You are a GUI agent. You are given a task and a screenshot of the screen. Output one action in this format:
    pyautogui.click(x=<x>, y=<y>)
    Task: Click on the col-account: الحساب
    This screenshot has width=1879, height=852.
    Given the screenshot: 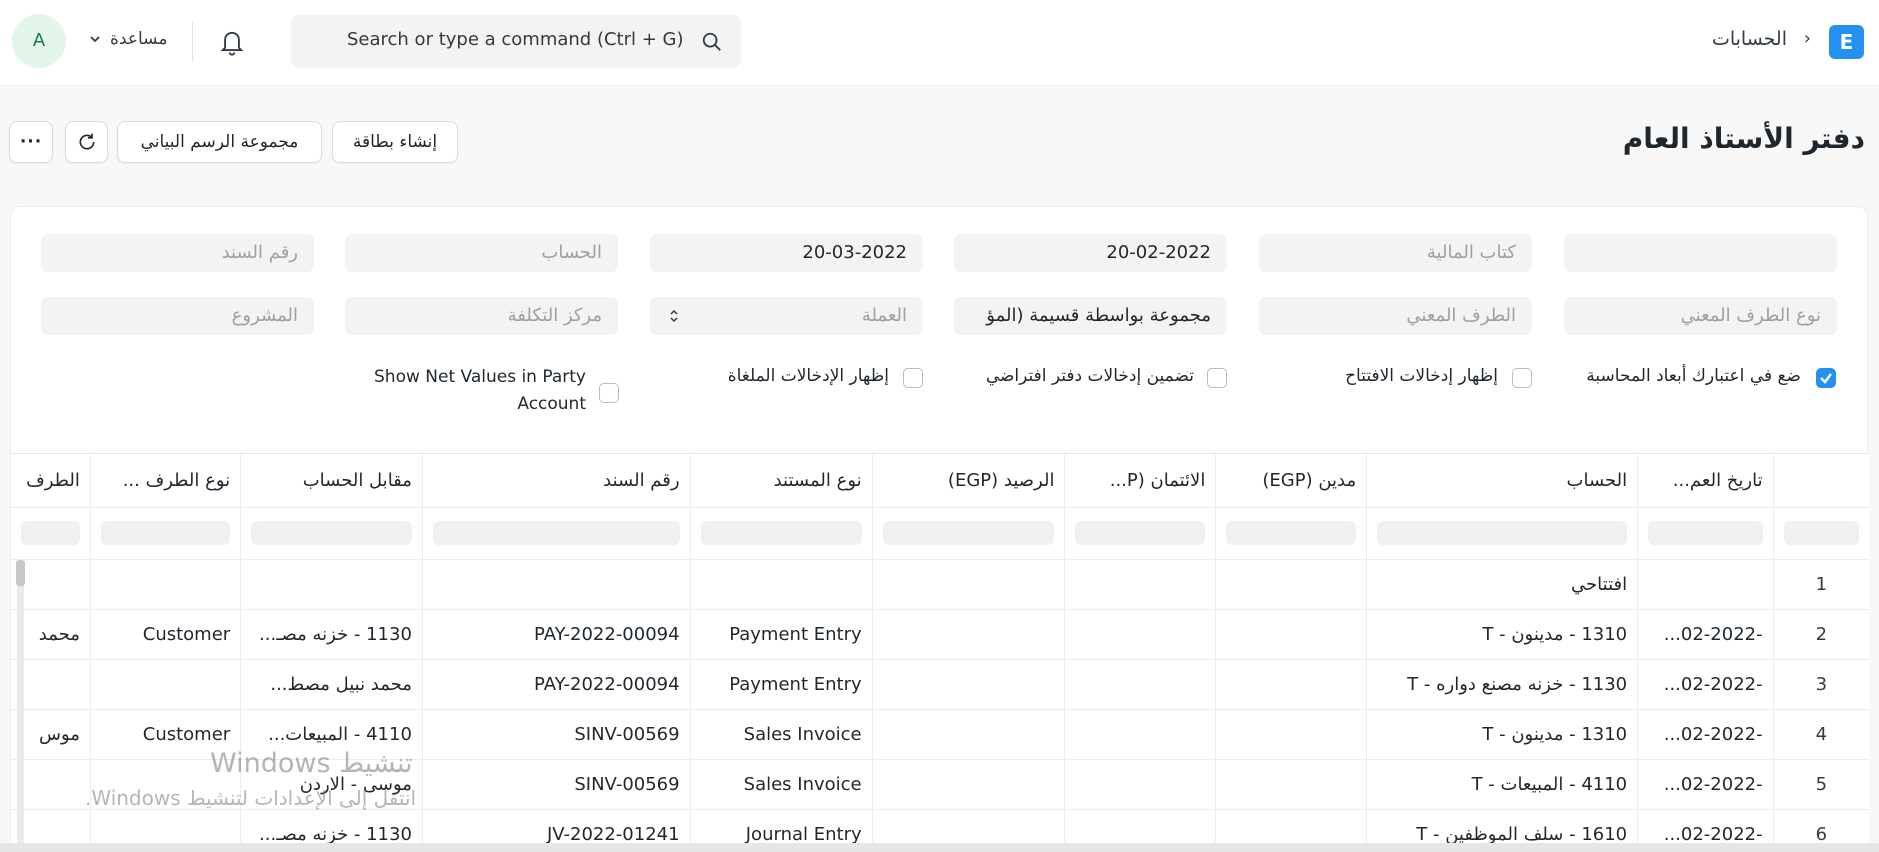 What is the action you would take?
    pyautogui.click(x=1502, y=481)
    